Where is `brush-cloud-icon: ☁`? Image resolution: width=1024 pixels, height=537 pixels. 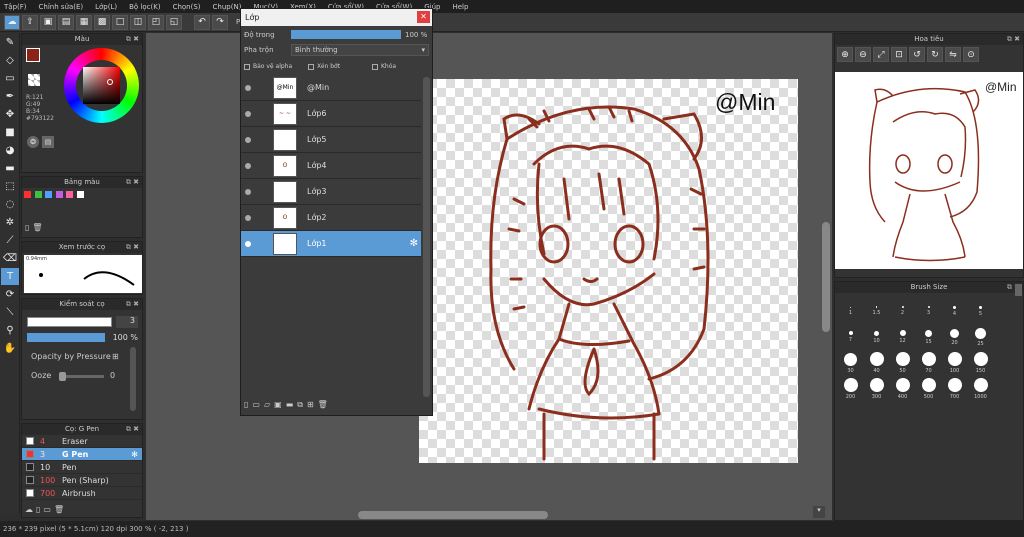
brush-cloud-icon: ☁ is located at coordinates (29, 509).